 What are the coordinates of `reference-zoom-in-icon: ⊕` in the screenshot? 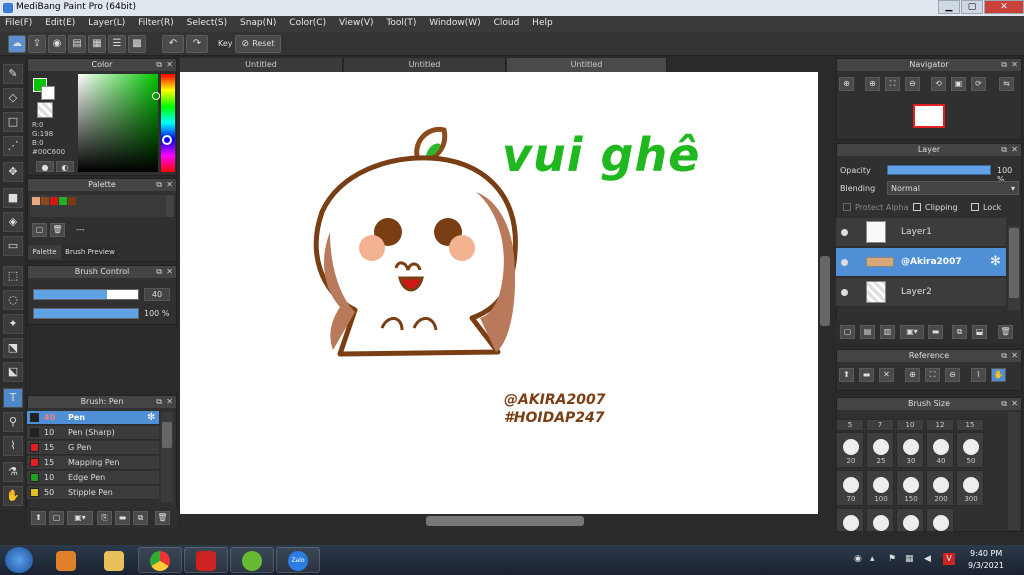 It's located at (912, 375).